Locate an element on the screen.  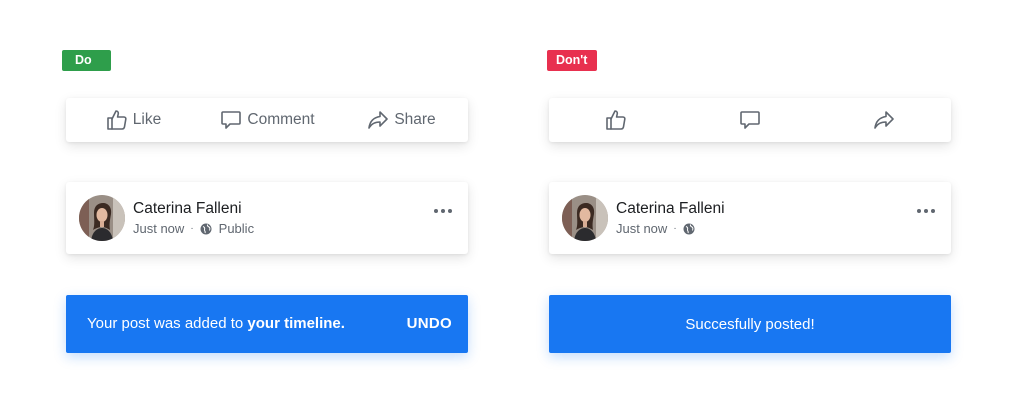
post-meta: Just now · Public is located at coordinates (193, 228).